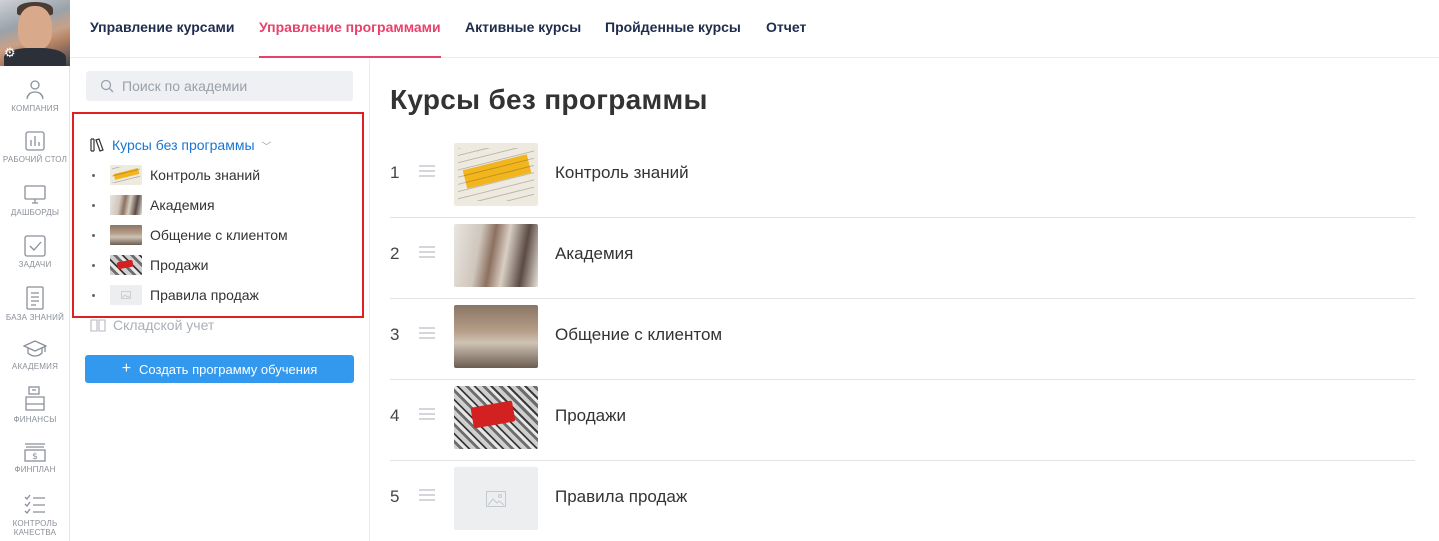 The height and width of the screenshot is (541, 1439). Describe the element at coordinates (786, 27) in the screenshot. I see `tab-report: Отчет` at that location.